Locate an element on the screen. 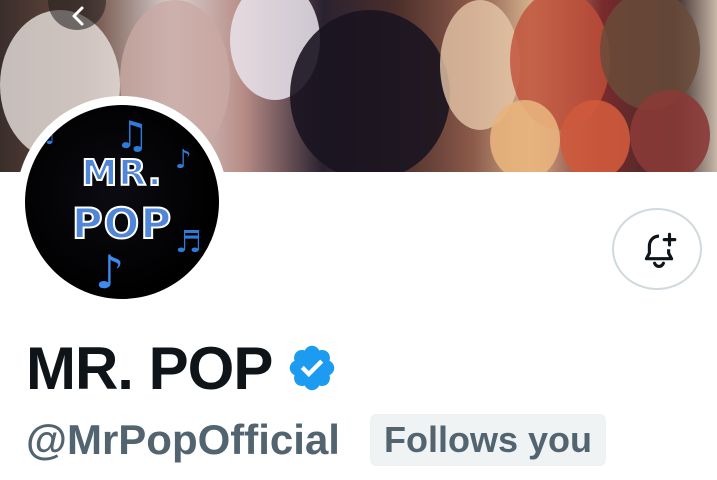  avatar-text-line1: MR. is located at coordinates (122, 173).